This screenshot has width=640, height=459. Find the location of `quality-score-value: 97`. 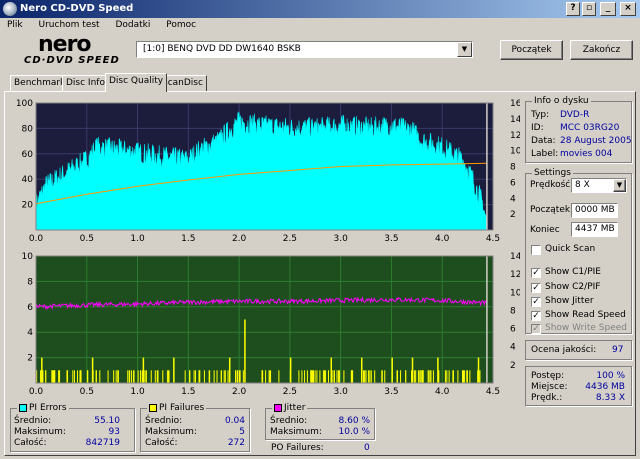

quality-score-value: 97 is located at coordinates (618, 350).